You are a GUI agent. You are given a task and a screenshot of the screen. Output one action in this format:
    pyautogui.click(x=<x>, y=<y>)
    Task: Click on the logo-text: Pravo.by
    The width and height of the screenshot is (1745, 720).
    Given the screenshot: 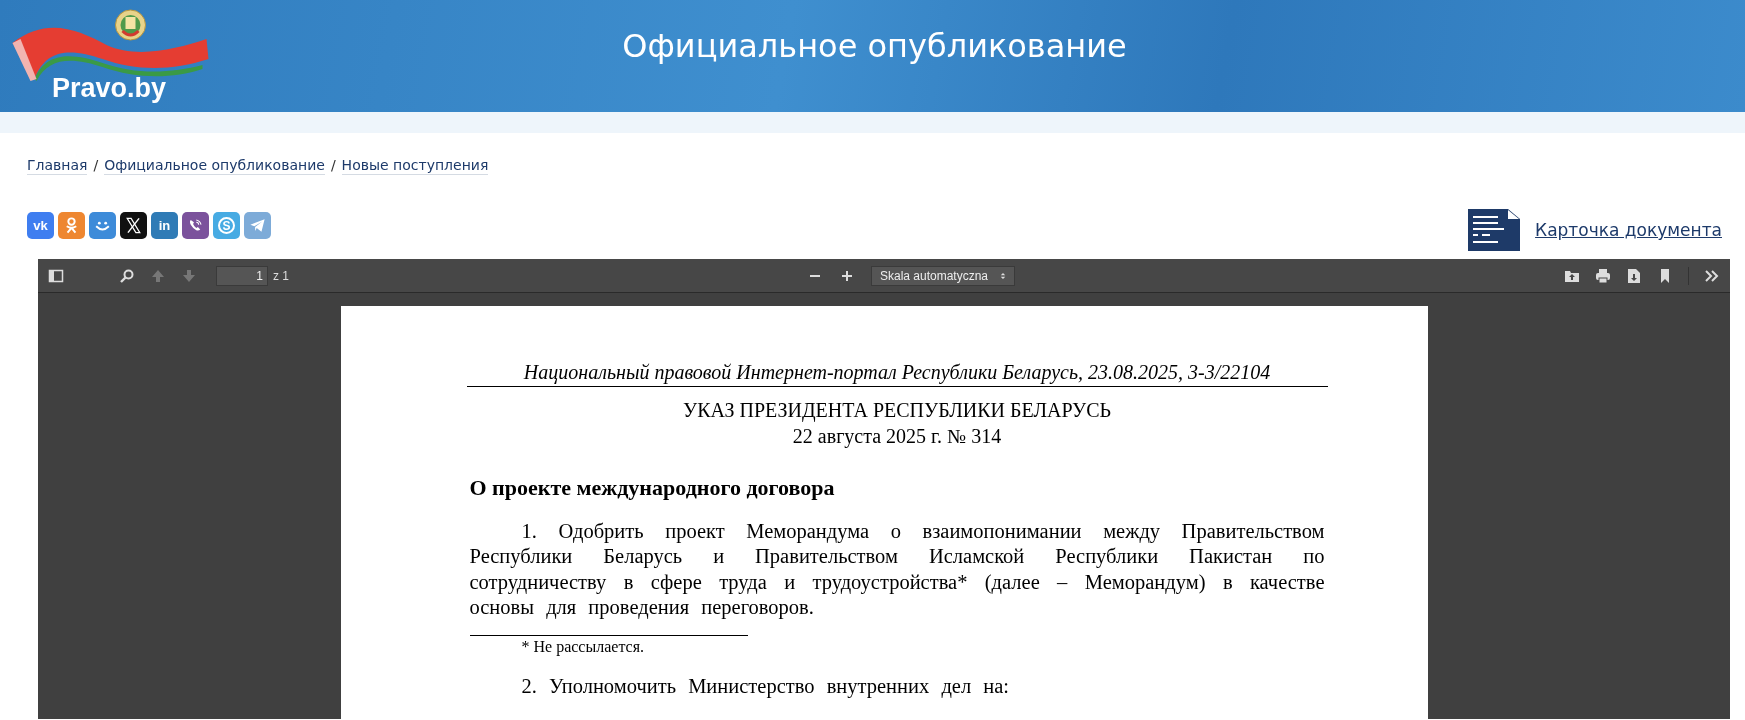 What is the action you would take?
    pyautogui.click(x=109, y=88)
    